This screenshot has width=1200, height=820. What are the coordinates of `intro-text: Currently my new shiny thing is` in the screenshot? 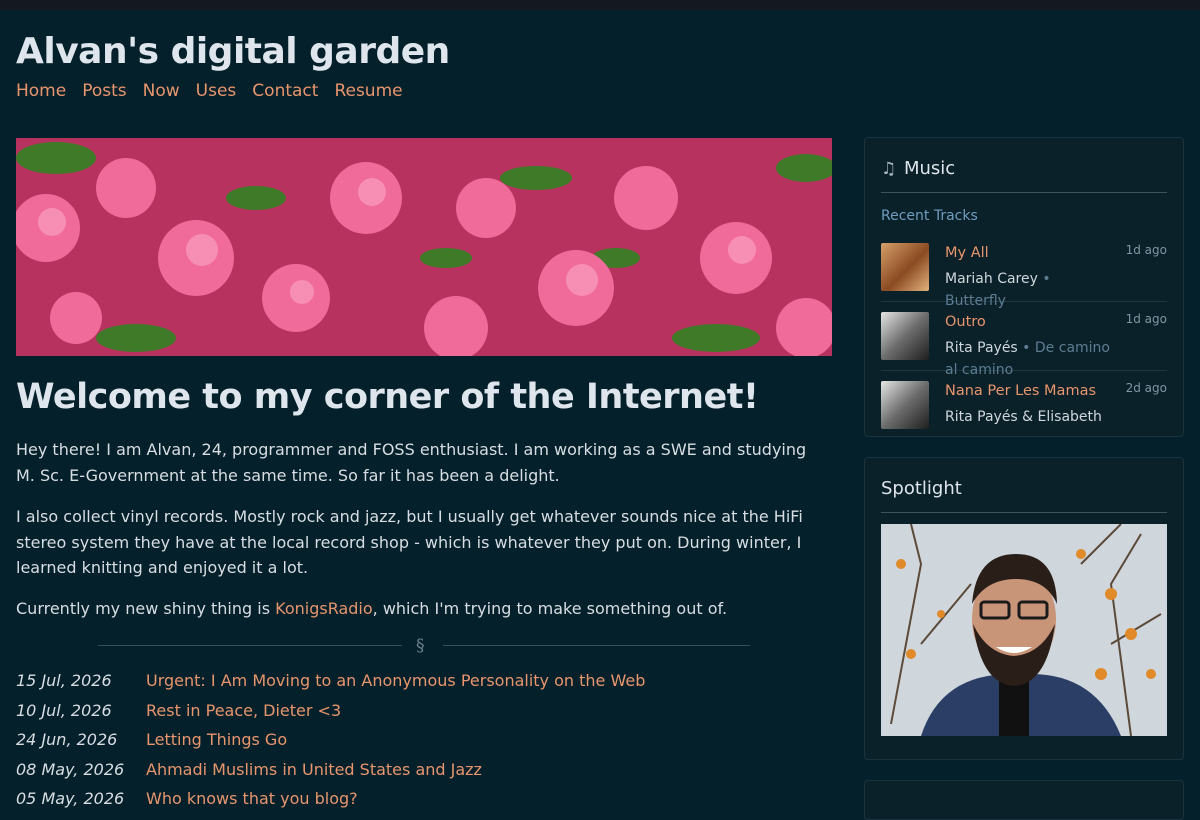 It's located at (146, 608).